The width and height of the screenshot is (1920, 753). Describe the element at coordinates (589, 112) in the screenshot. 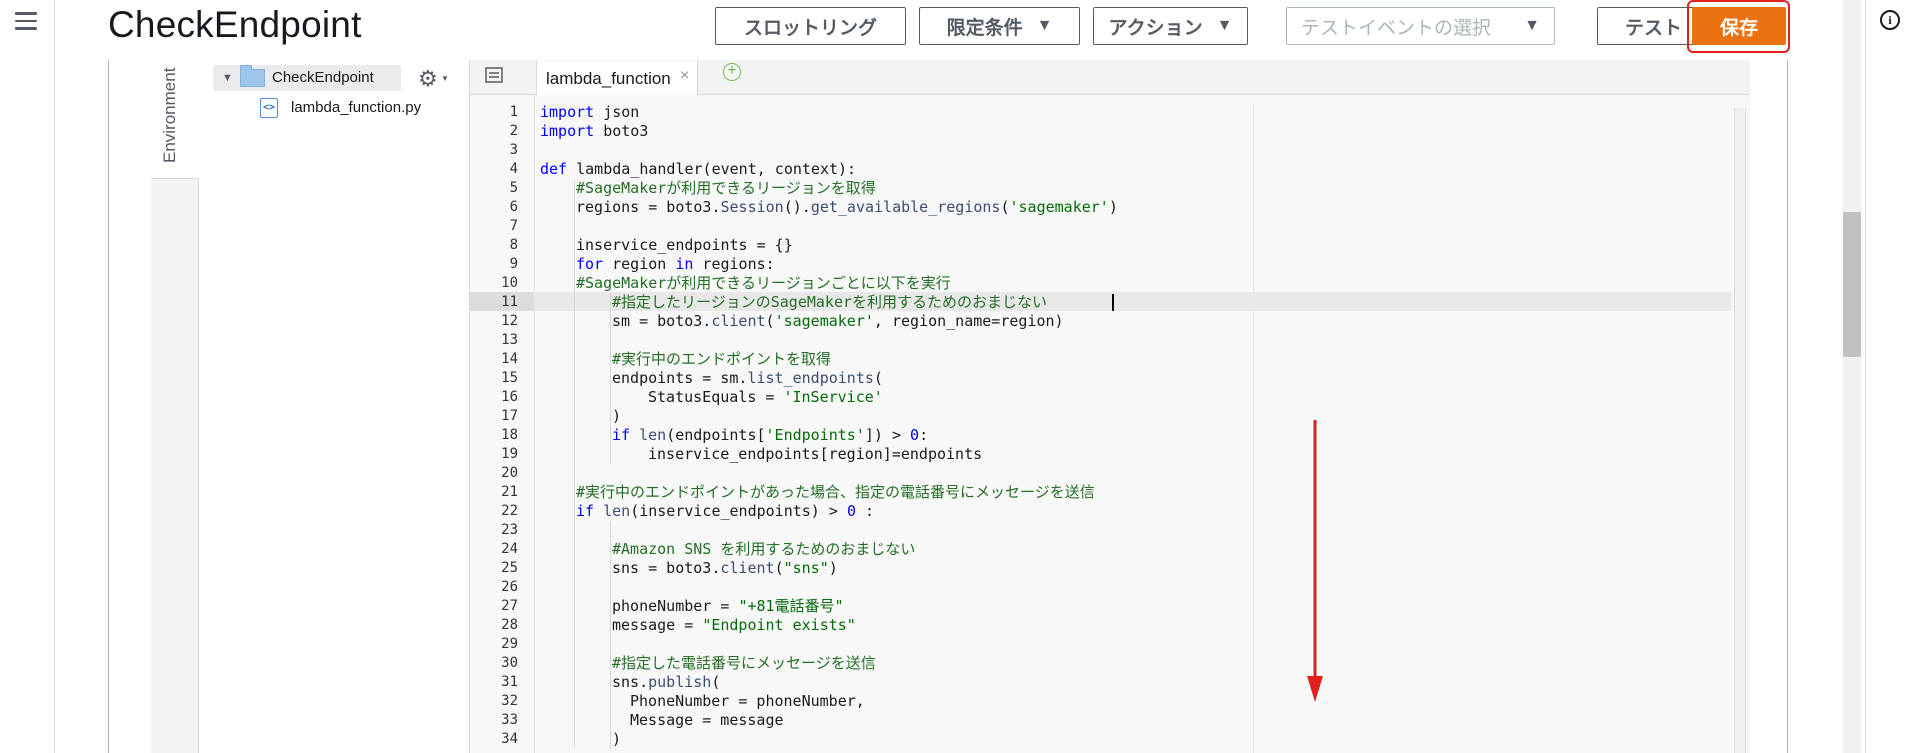

I see `code-line: import json` at that location.